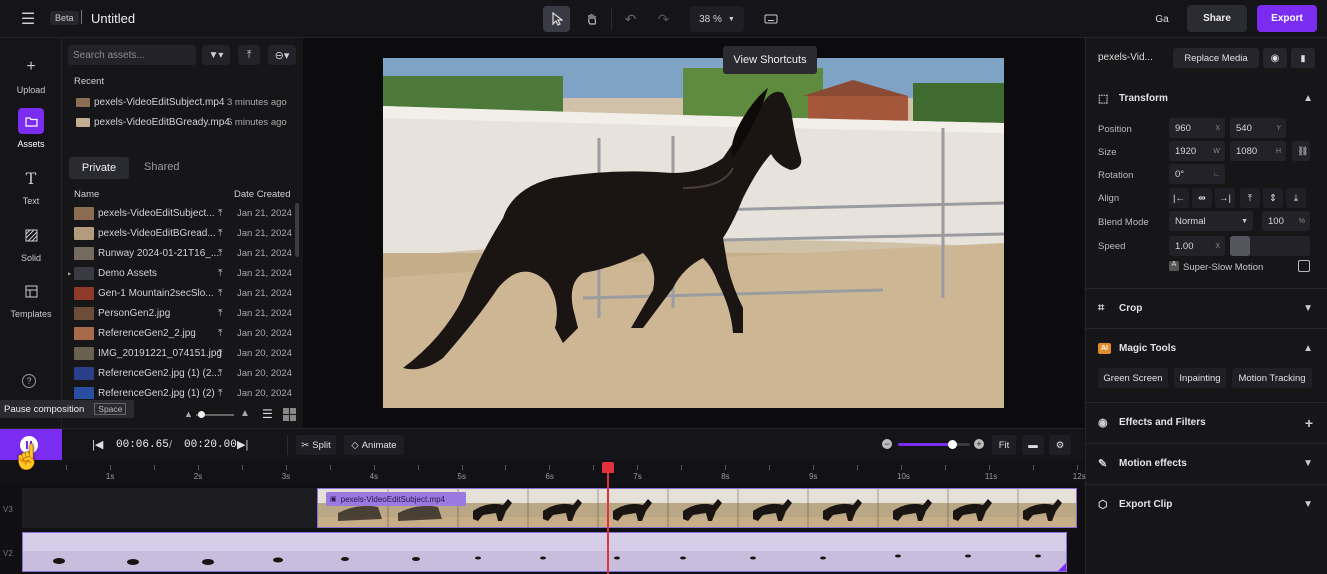 This screenshot has width=1327, height=574. Describe the element at coordinates (1115, 129) in the screenshot. I see `position-label: Position` at that location.